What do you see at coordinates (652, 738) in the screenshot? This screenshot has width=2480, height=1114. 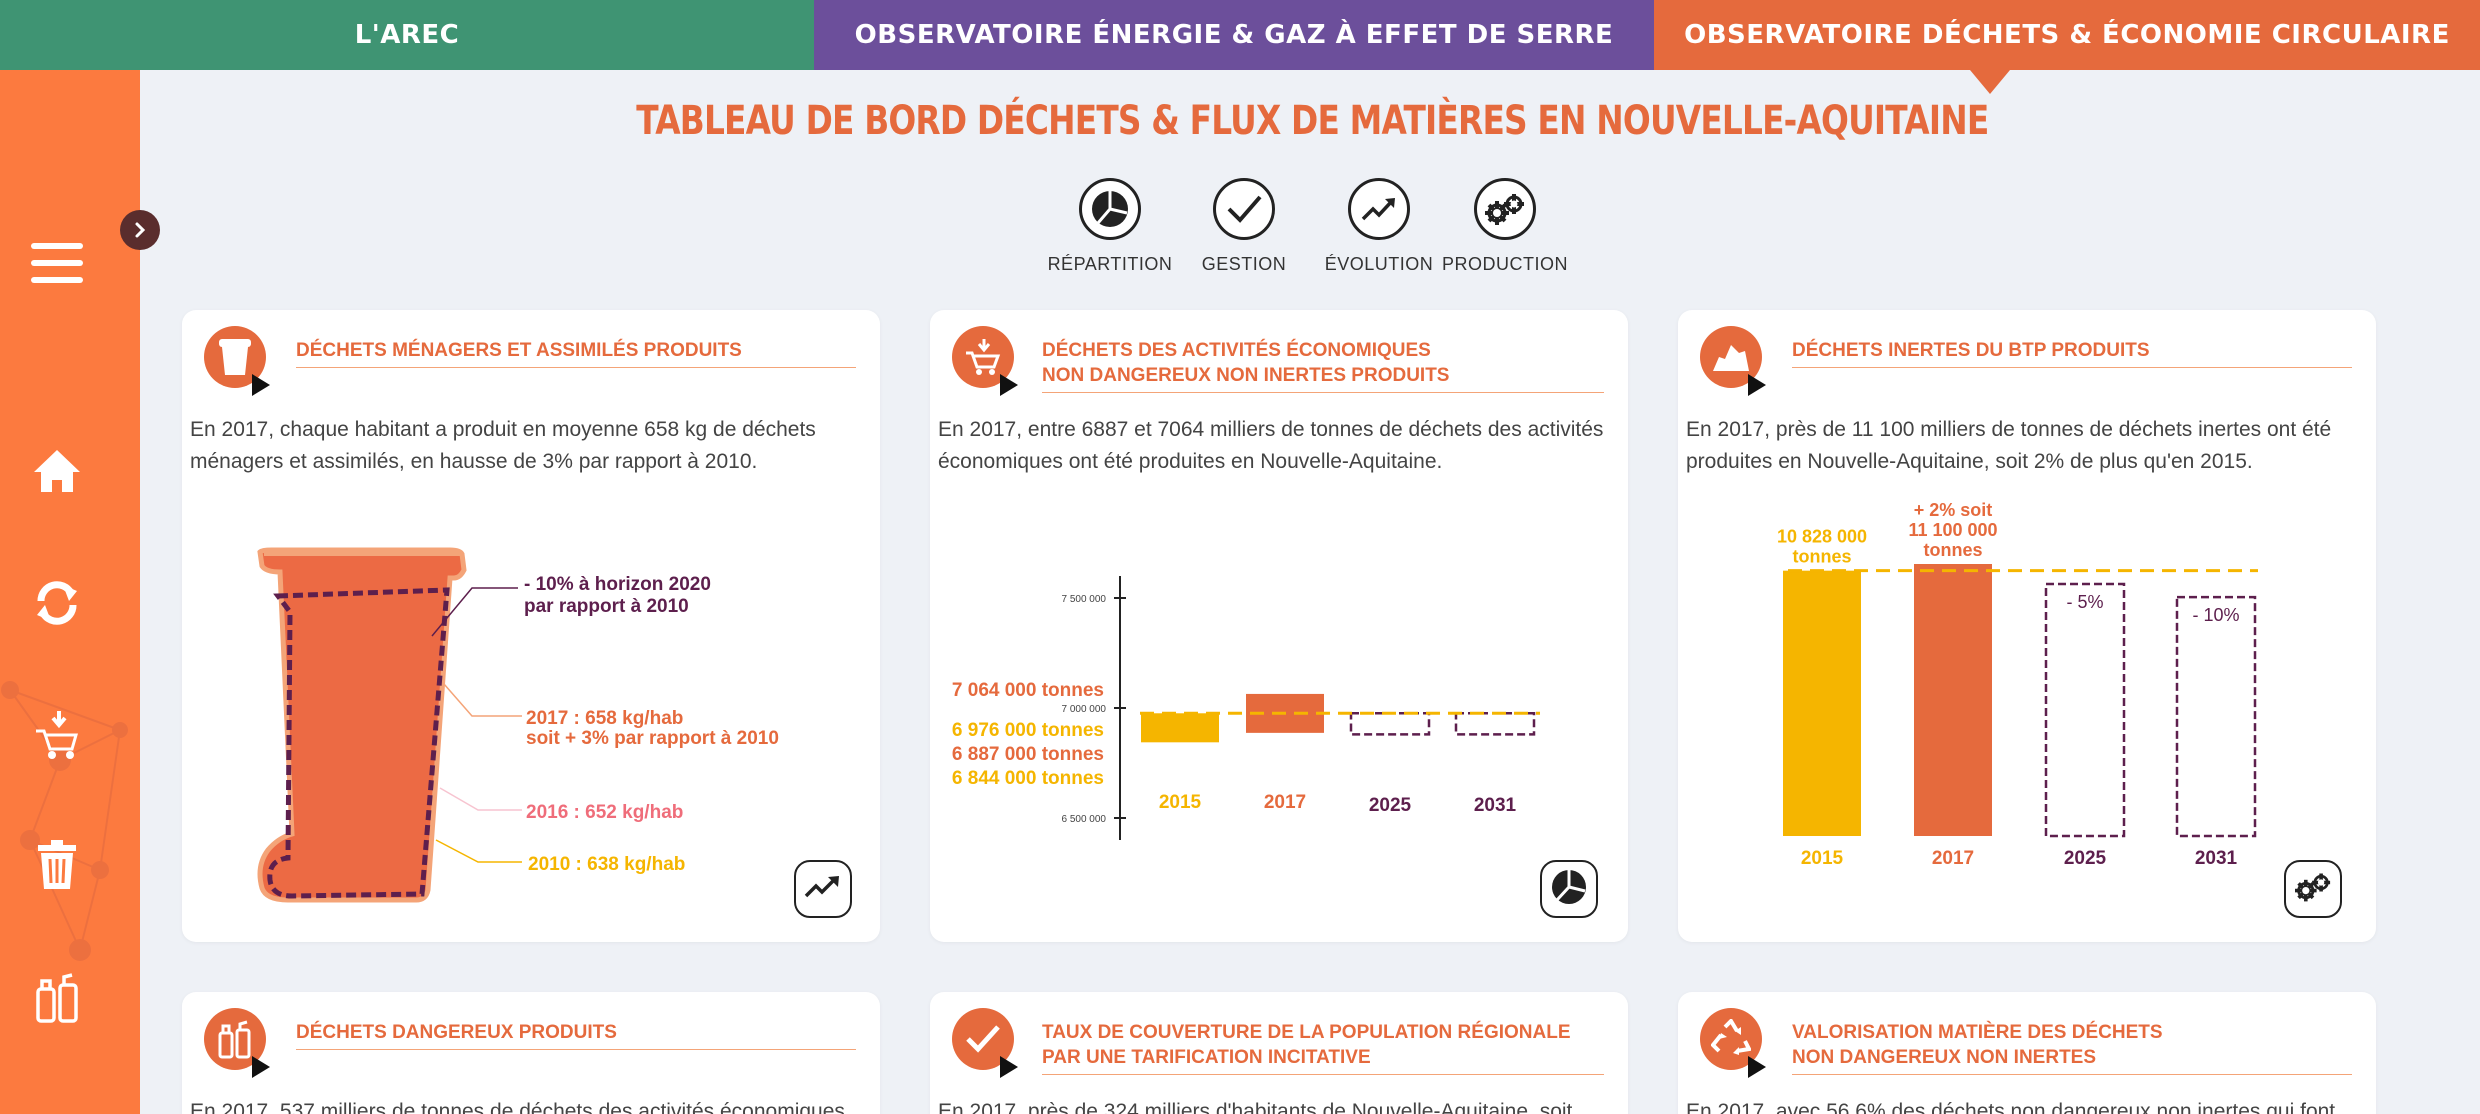 I see `bin-2017-label: soit + 3% par rapport à 2010` at bounding box center [652, 738].